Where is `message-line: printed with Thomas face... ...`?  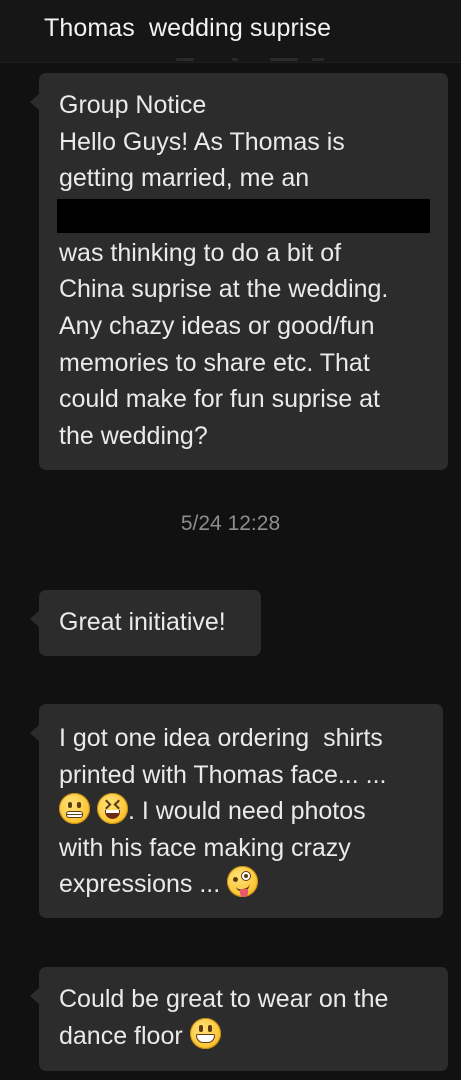
message-line: printed with Thomas face... ... is located at coordinates (223, 774).